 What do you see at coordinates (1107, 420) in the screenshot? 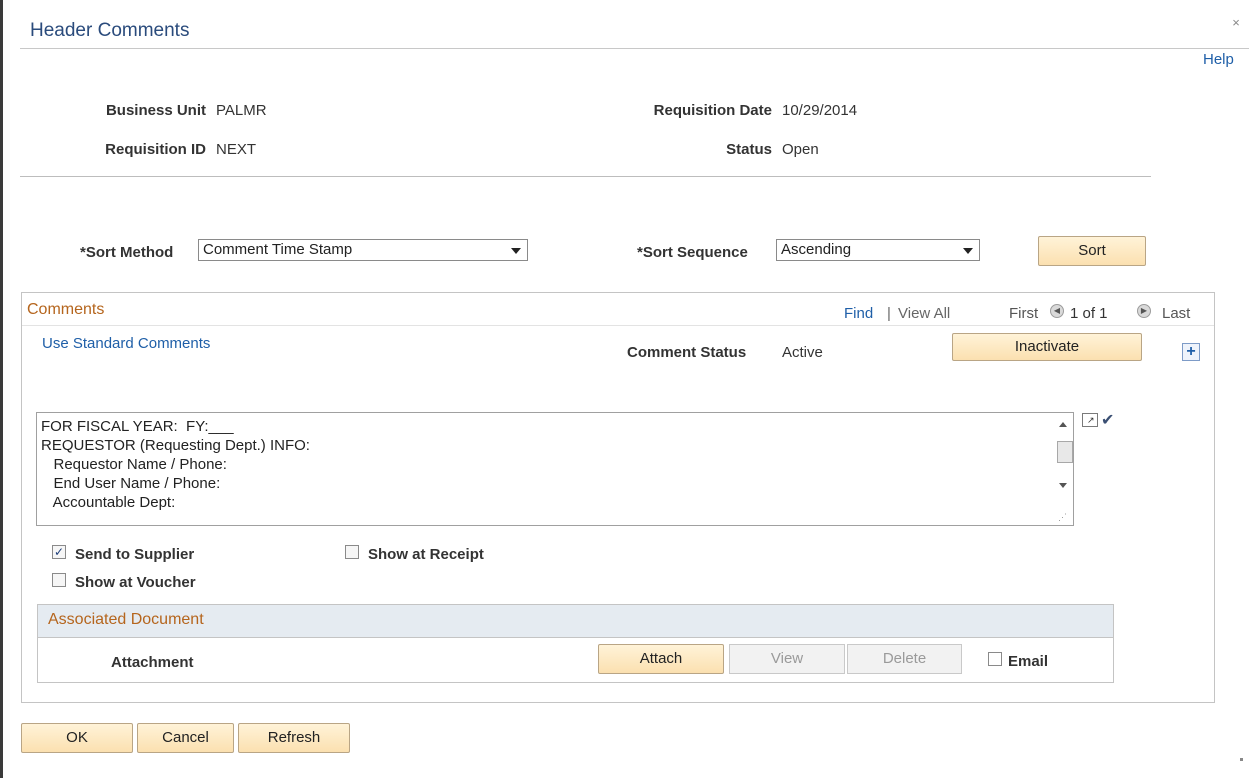
I see `spellcheck-icon: ✔` at bounding box center [1107, 420].